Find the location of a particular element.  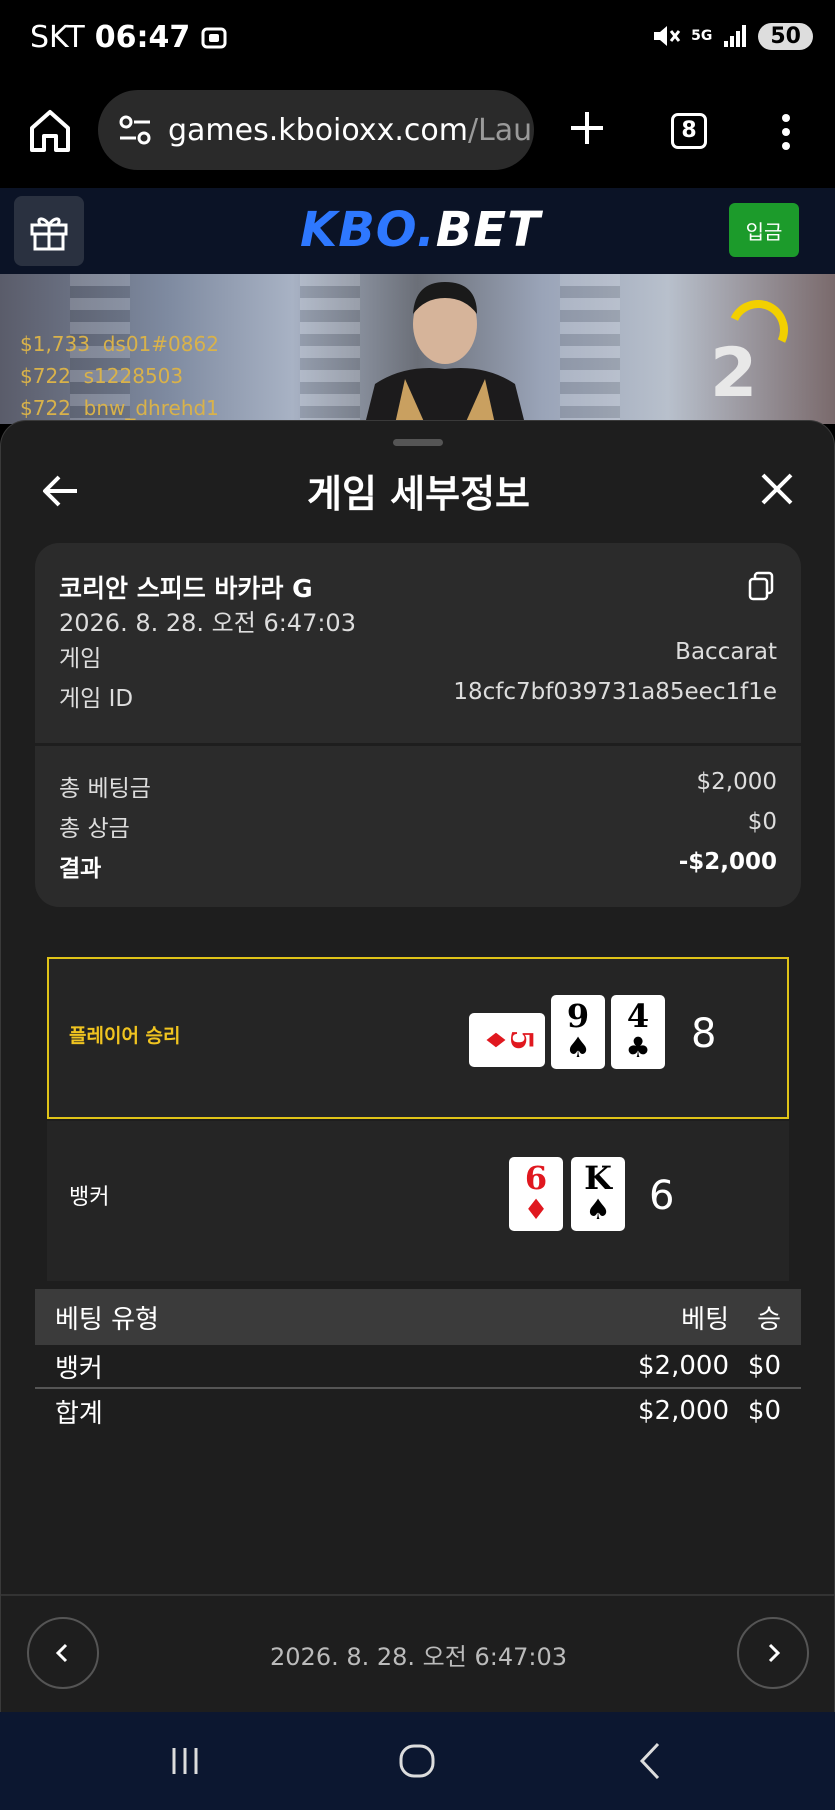

game-type-label: 게임 is located at coordinates (80, 659).